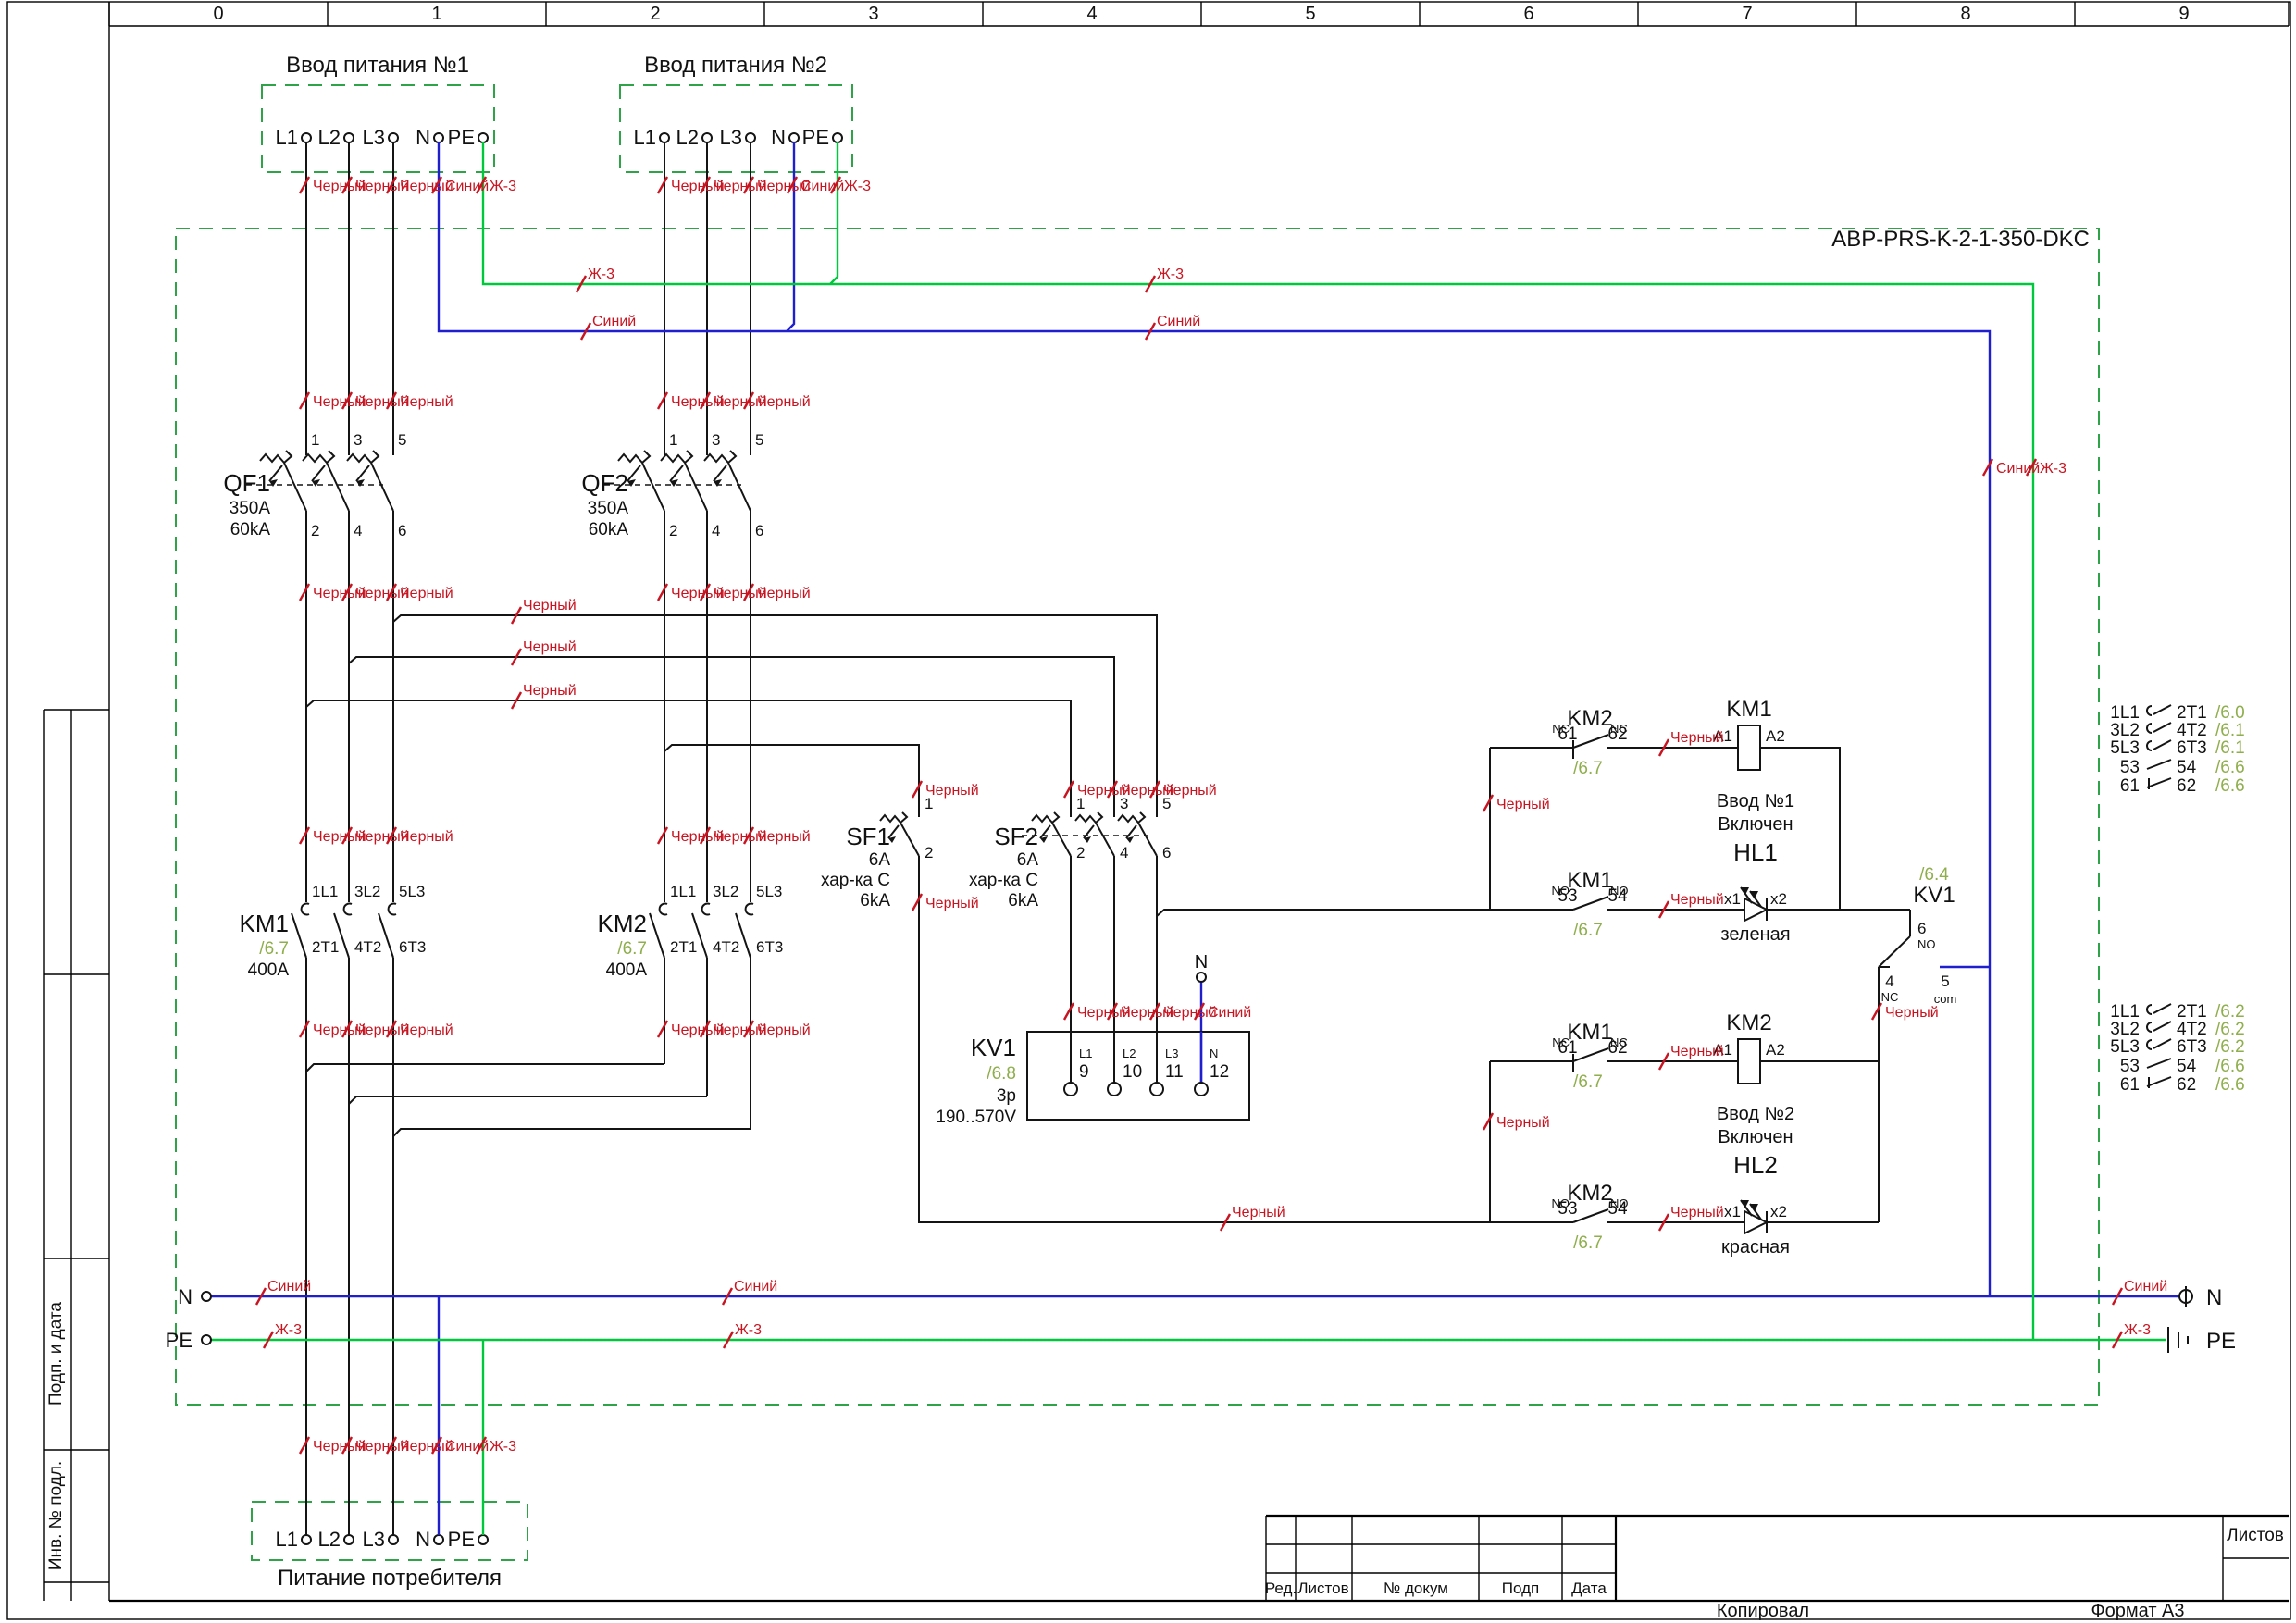  Describe the element at coordinates (1199, 14) in the screenshot. I see `ruler-strip: 0 1 2 3 4 5 6 7 8 9` at that location.